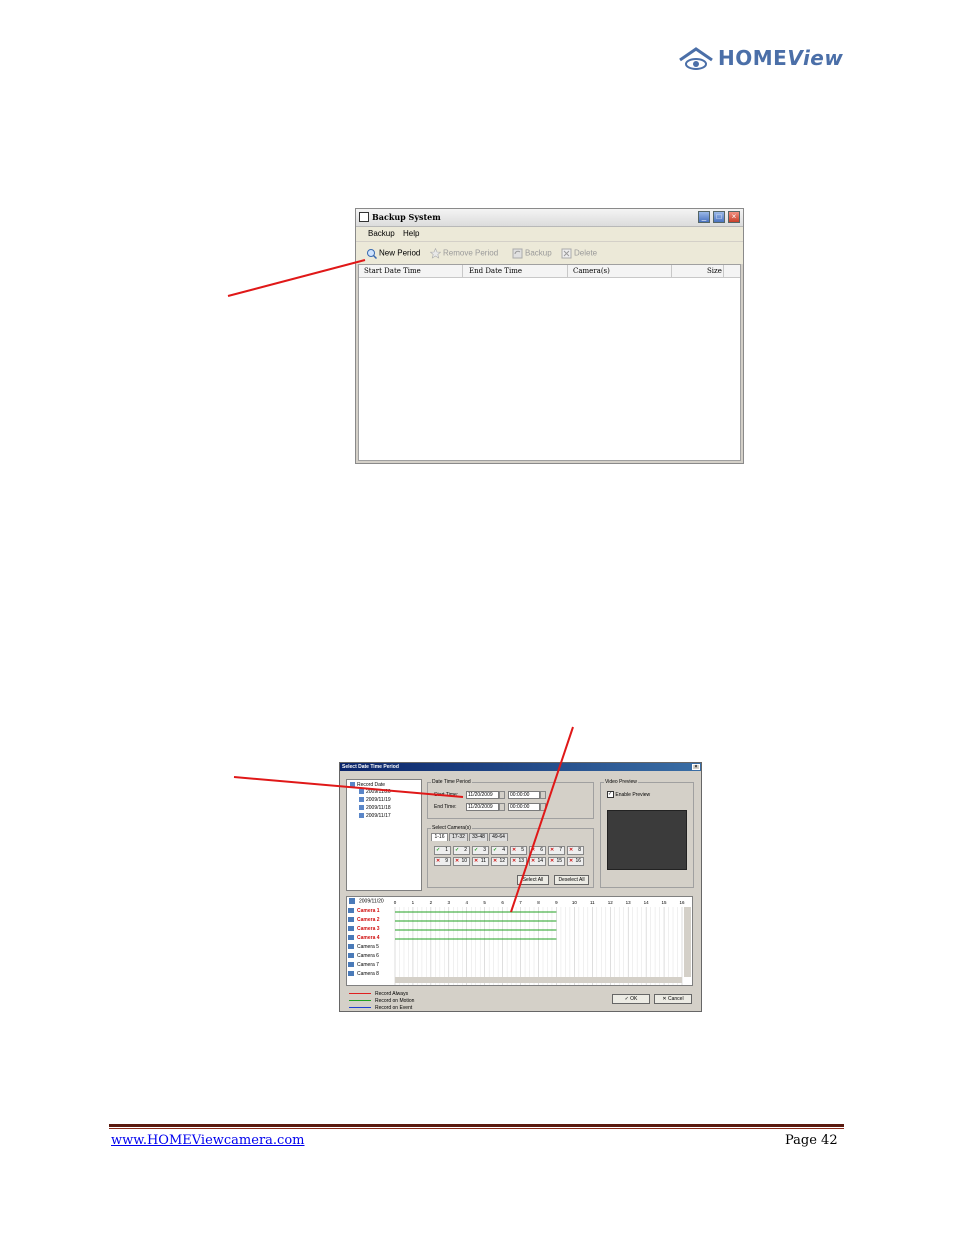  What do you see at coordinates (537, 861) in the screenshot?
I see `camera-toggle-14: ✕ 14` at bounding box center [537, 861].